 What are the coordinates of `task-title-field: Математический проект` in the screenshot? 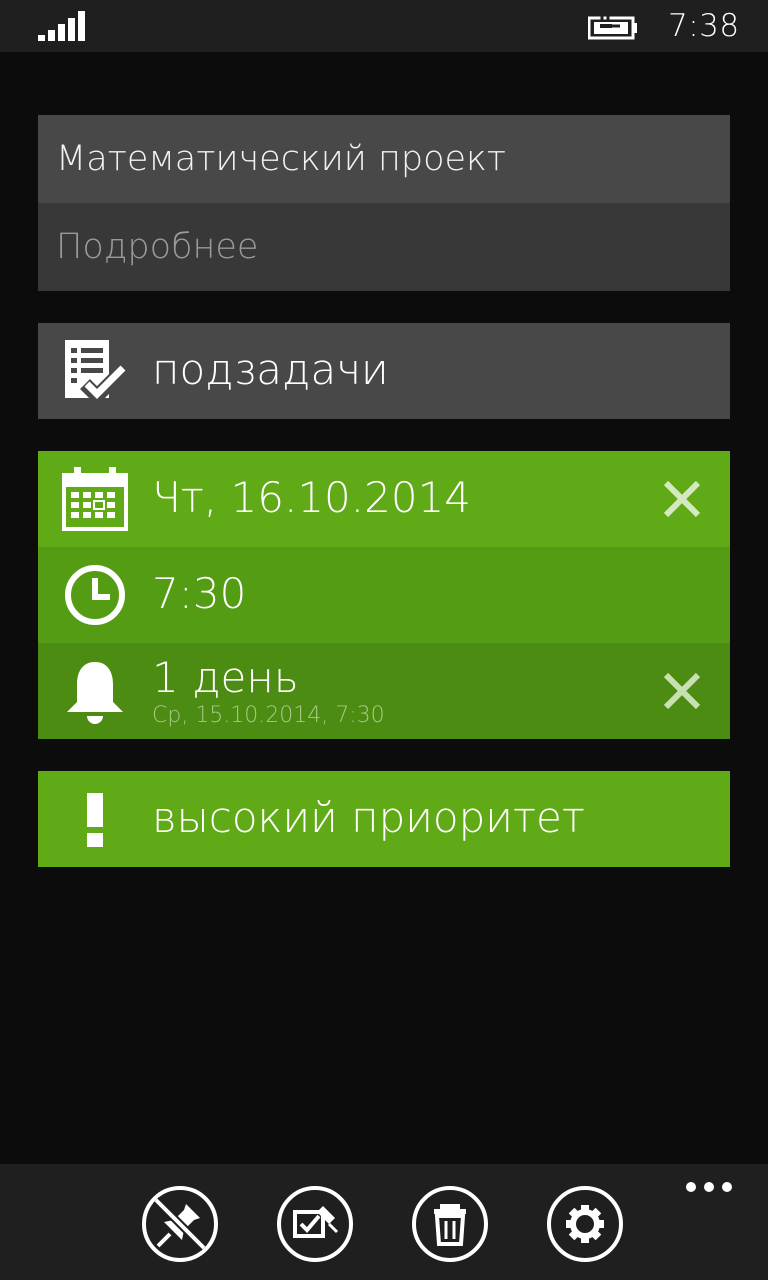 It's located at (384, 159).